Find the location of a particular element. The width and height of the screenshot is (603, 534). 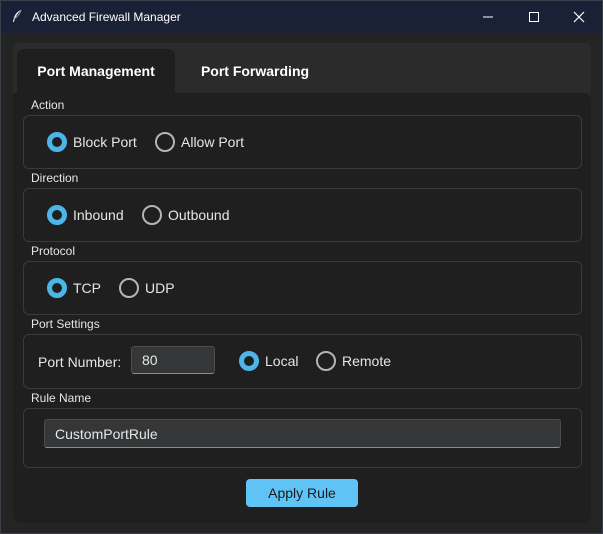

local-label: Local is located at coordinates (282, 361).